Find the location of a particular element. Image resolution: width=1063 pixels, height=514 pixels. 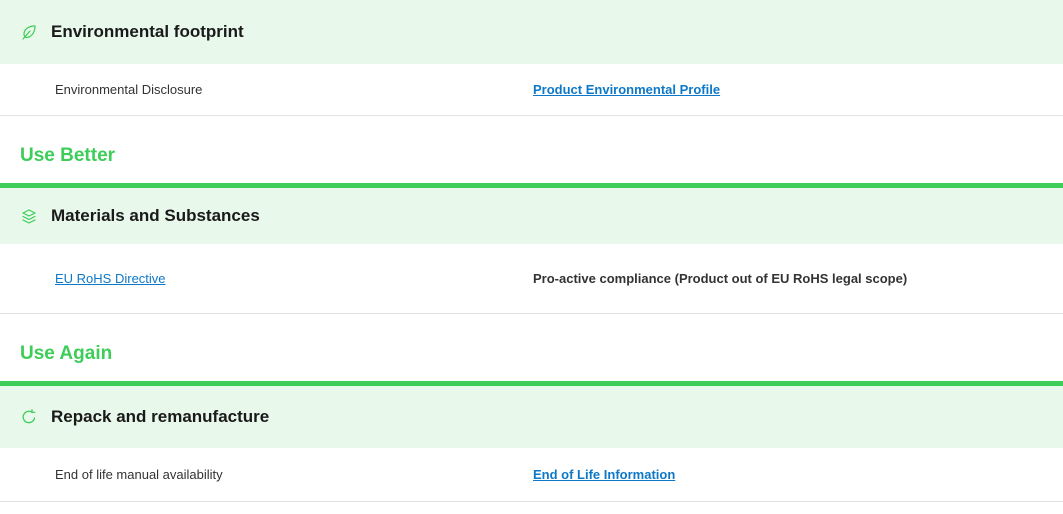

recycle-icon is located at coordinates (29, 417).